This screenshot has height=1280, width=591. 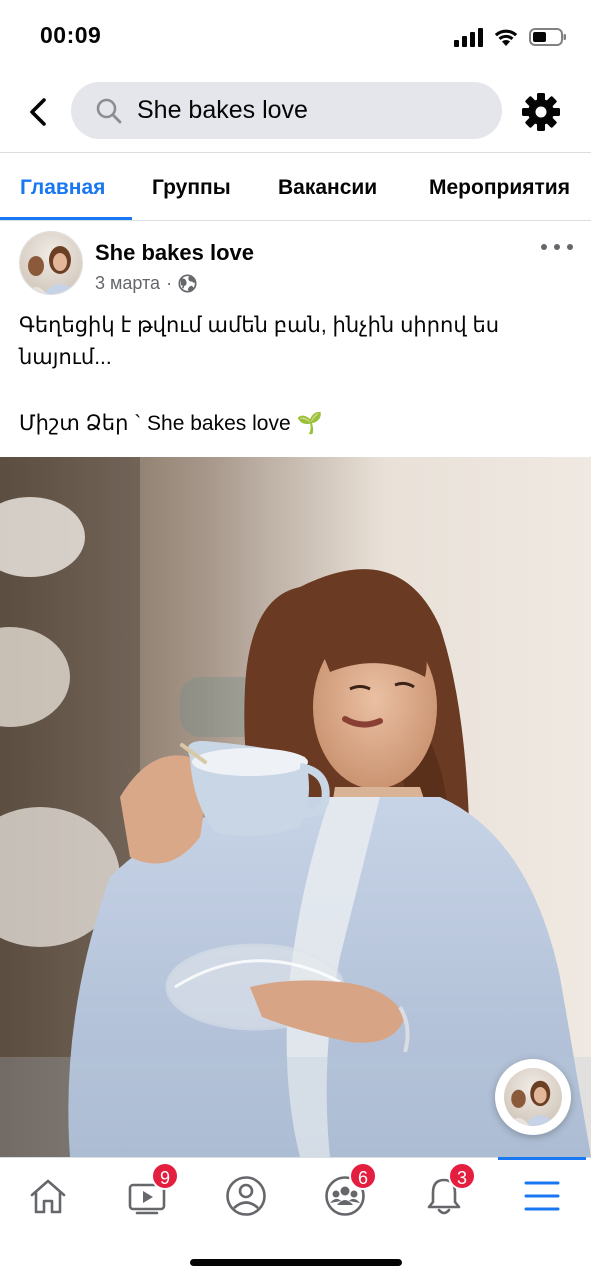 I want to click on search-bar, so click(x=286, y=110).